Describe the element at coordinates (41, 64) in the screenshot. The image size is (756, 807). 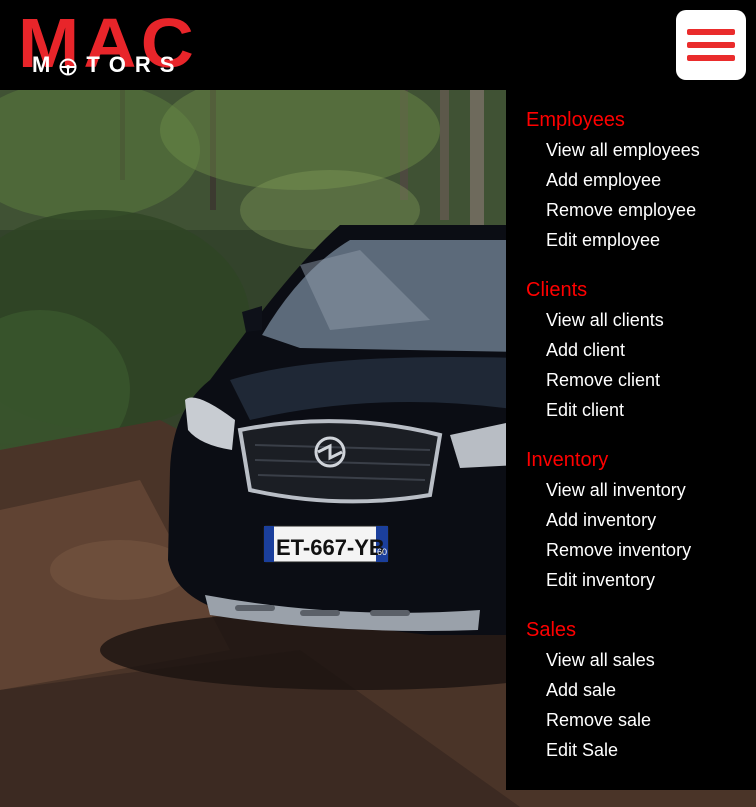
I see `logo-letter: M` at that location.